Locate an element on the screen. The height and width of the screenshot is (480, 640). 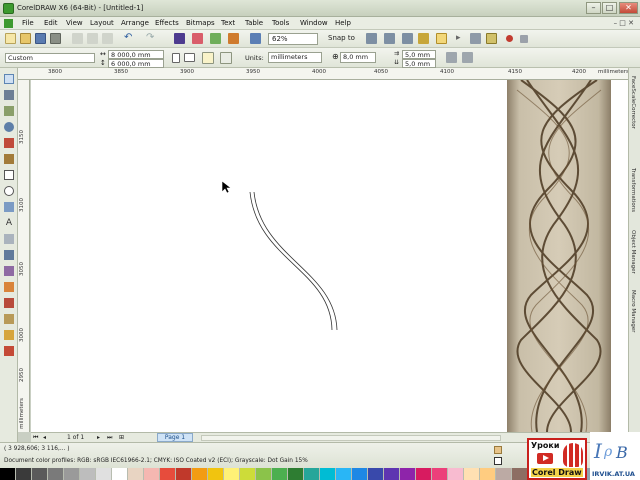
curve-line-outer is located at coordinates (291, 261).